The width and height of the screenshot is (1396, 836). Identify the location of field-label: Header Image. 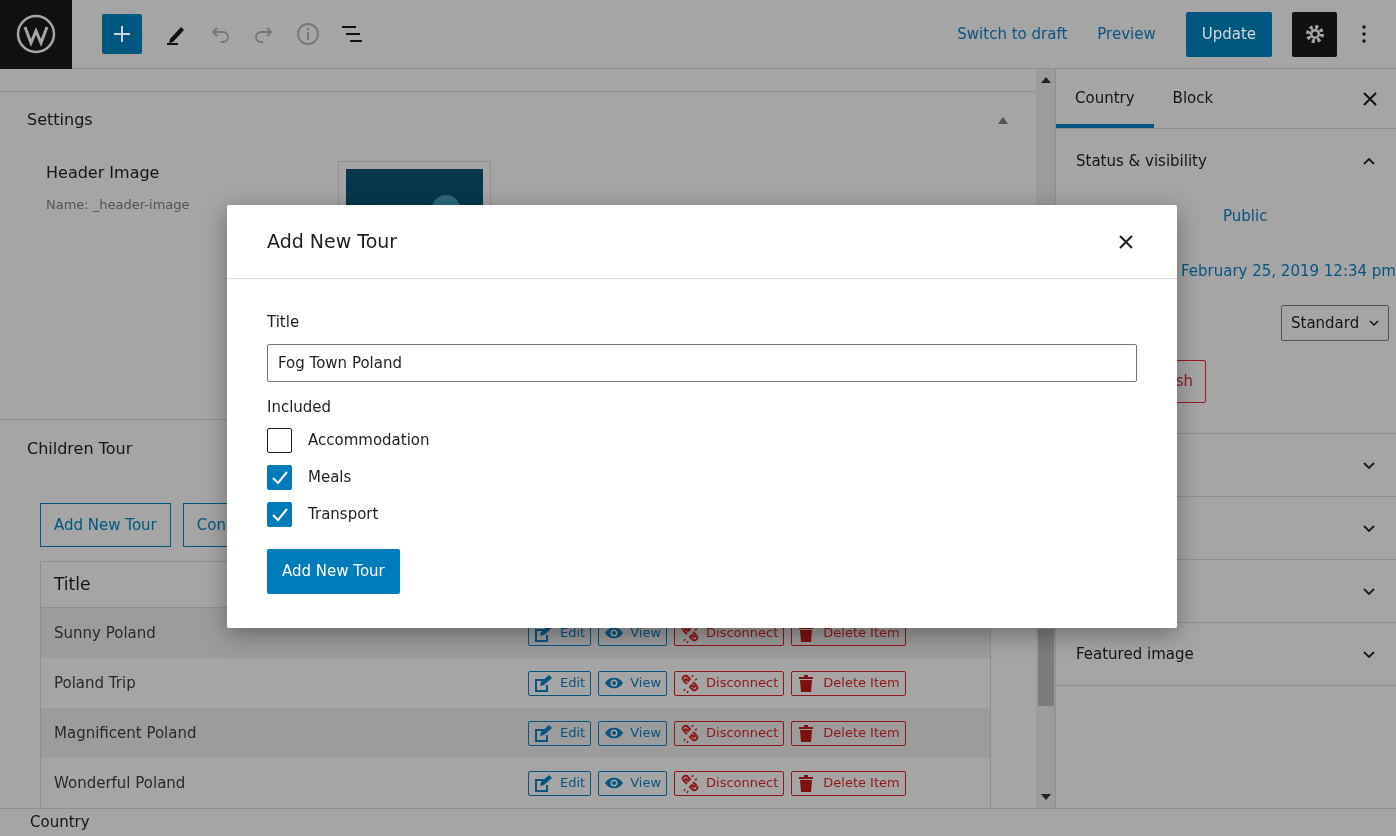
(103, 172).